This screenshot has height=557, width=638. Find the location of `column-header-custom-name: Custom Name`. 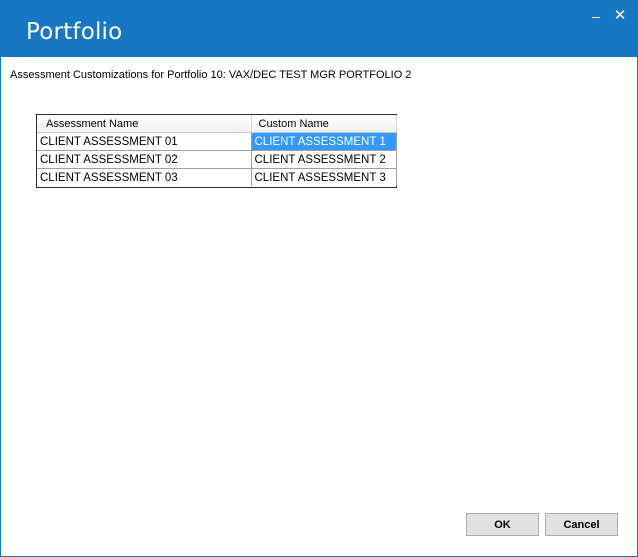

column-header-custom-name: Custom Name is located at coordinates (324, 124).